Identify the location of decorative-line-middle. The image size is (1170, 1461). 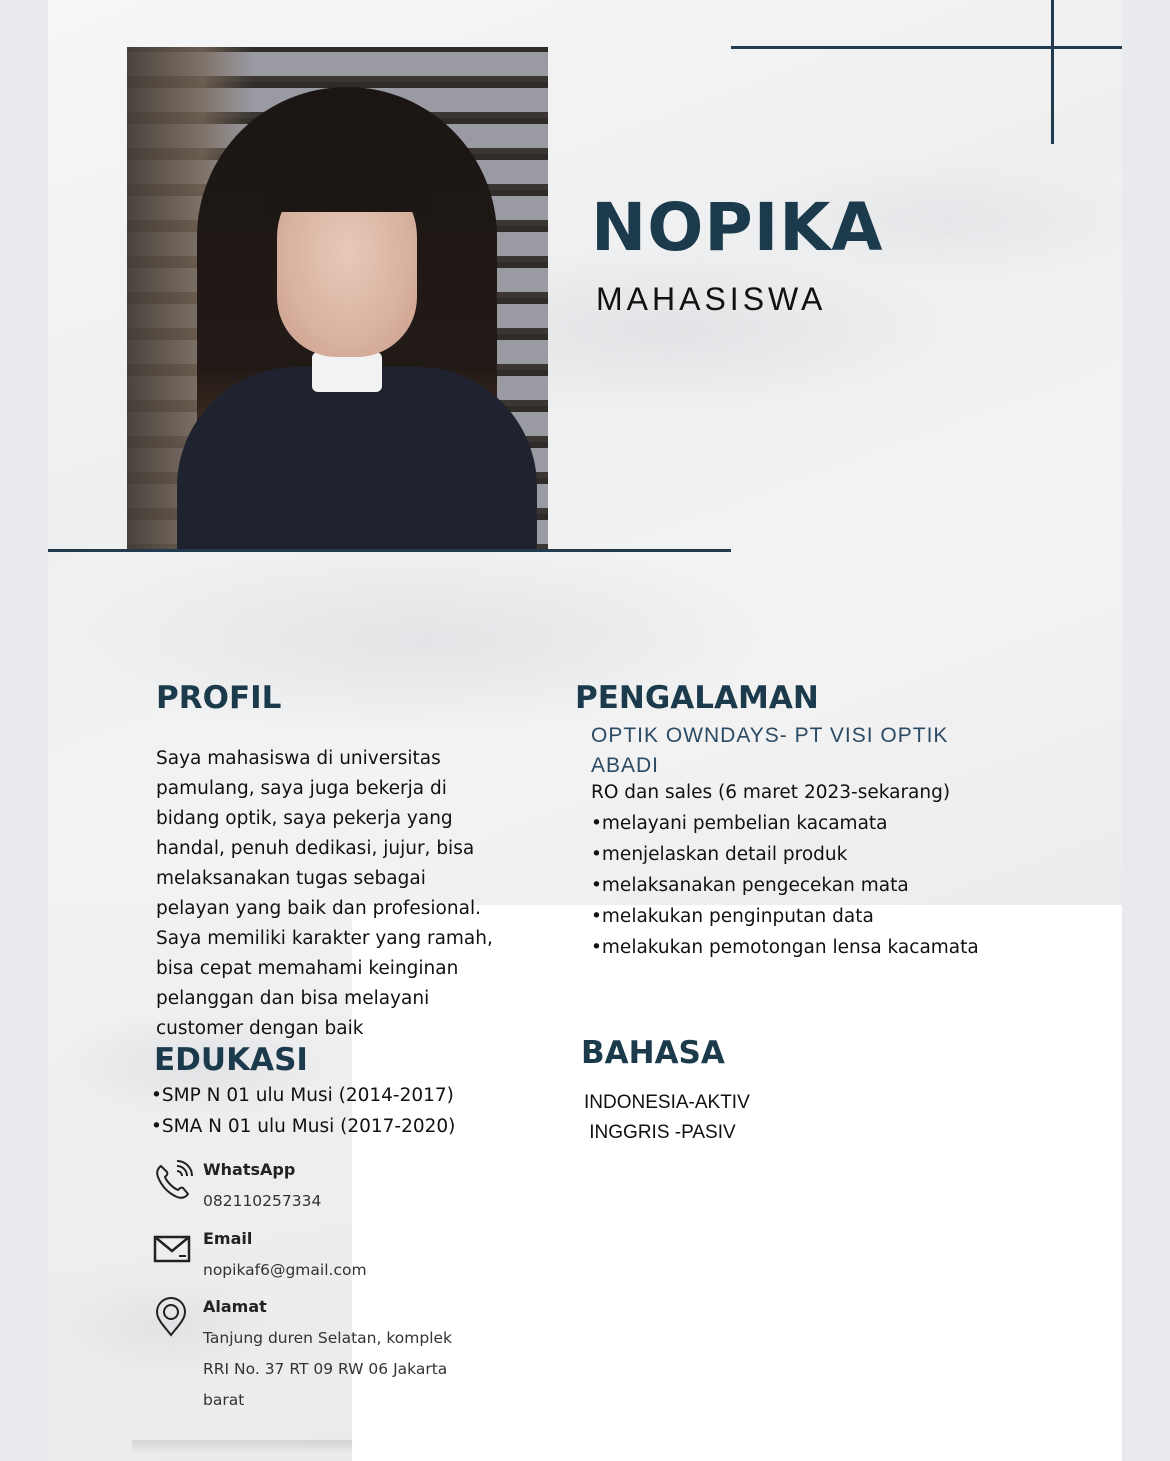
(389, 550).